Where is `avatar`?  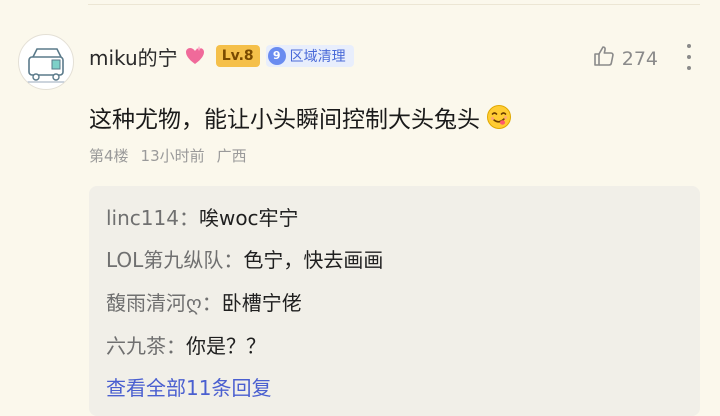 avatar is located at coordinates (46, 62).